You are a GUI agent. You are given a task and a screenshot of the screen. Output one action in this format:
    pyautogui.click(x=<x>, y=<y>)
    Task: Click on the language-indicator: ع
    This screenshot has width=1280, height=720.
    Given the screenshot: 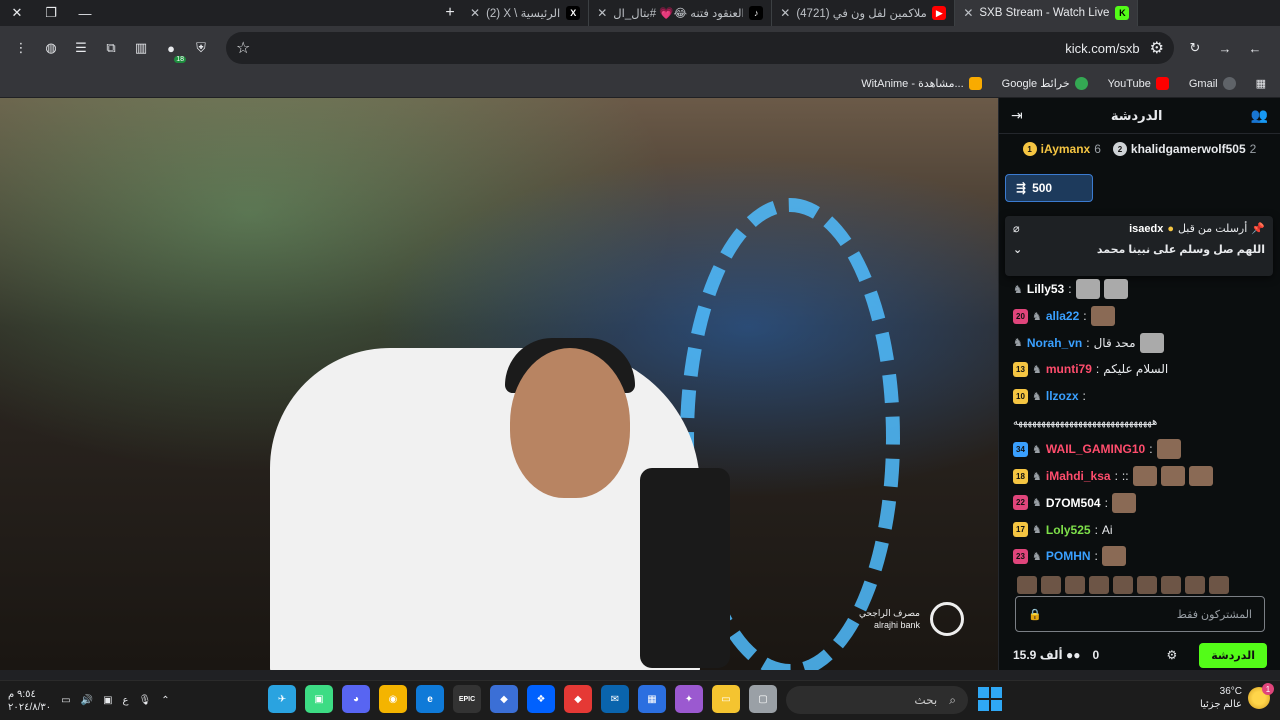 What is the action you would take?
    pyautogui.click(x=126, y=700)
    